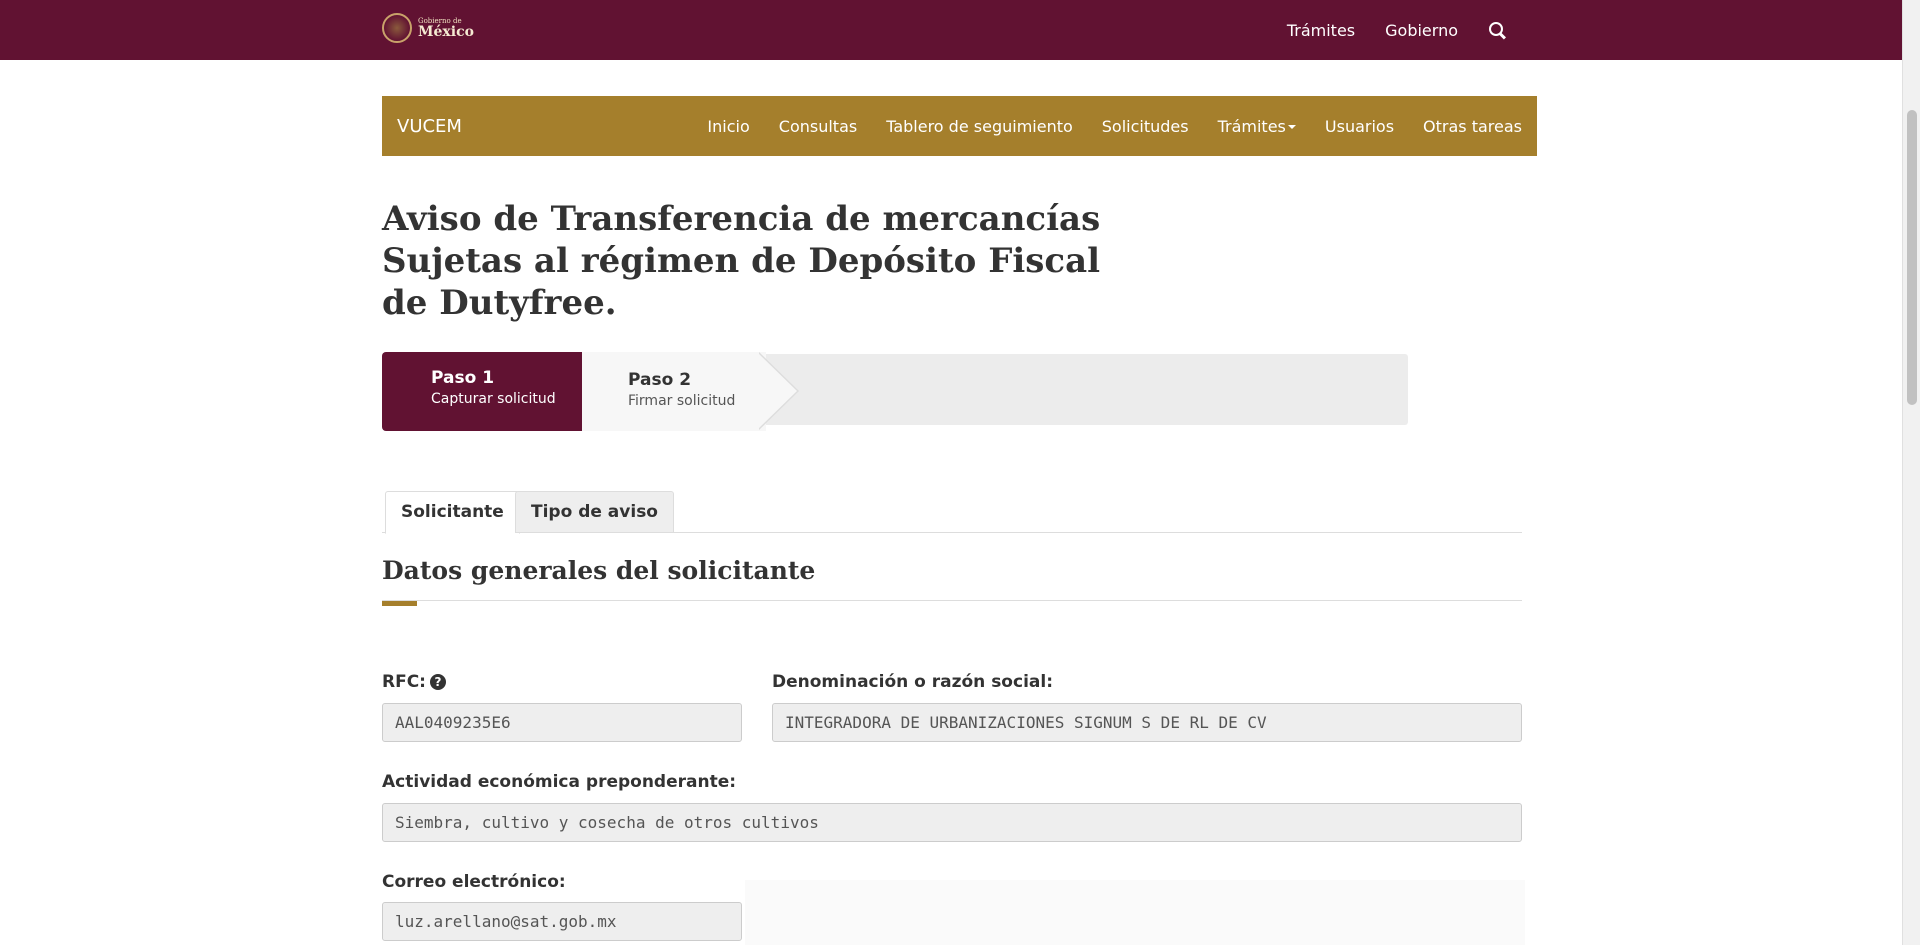 Image resolution: width=1920 pixels, height=945 pixels. I want to click on section-accent-bar, so click(399, 603).